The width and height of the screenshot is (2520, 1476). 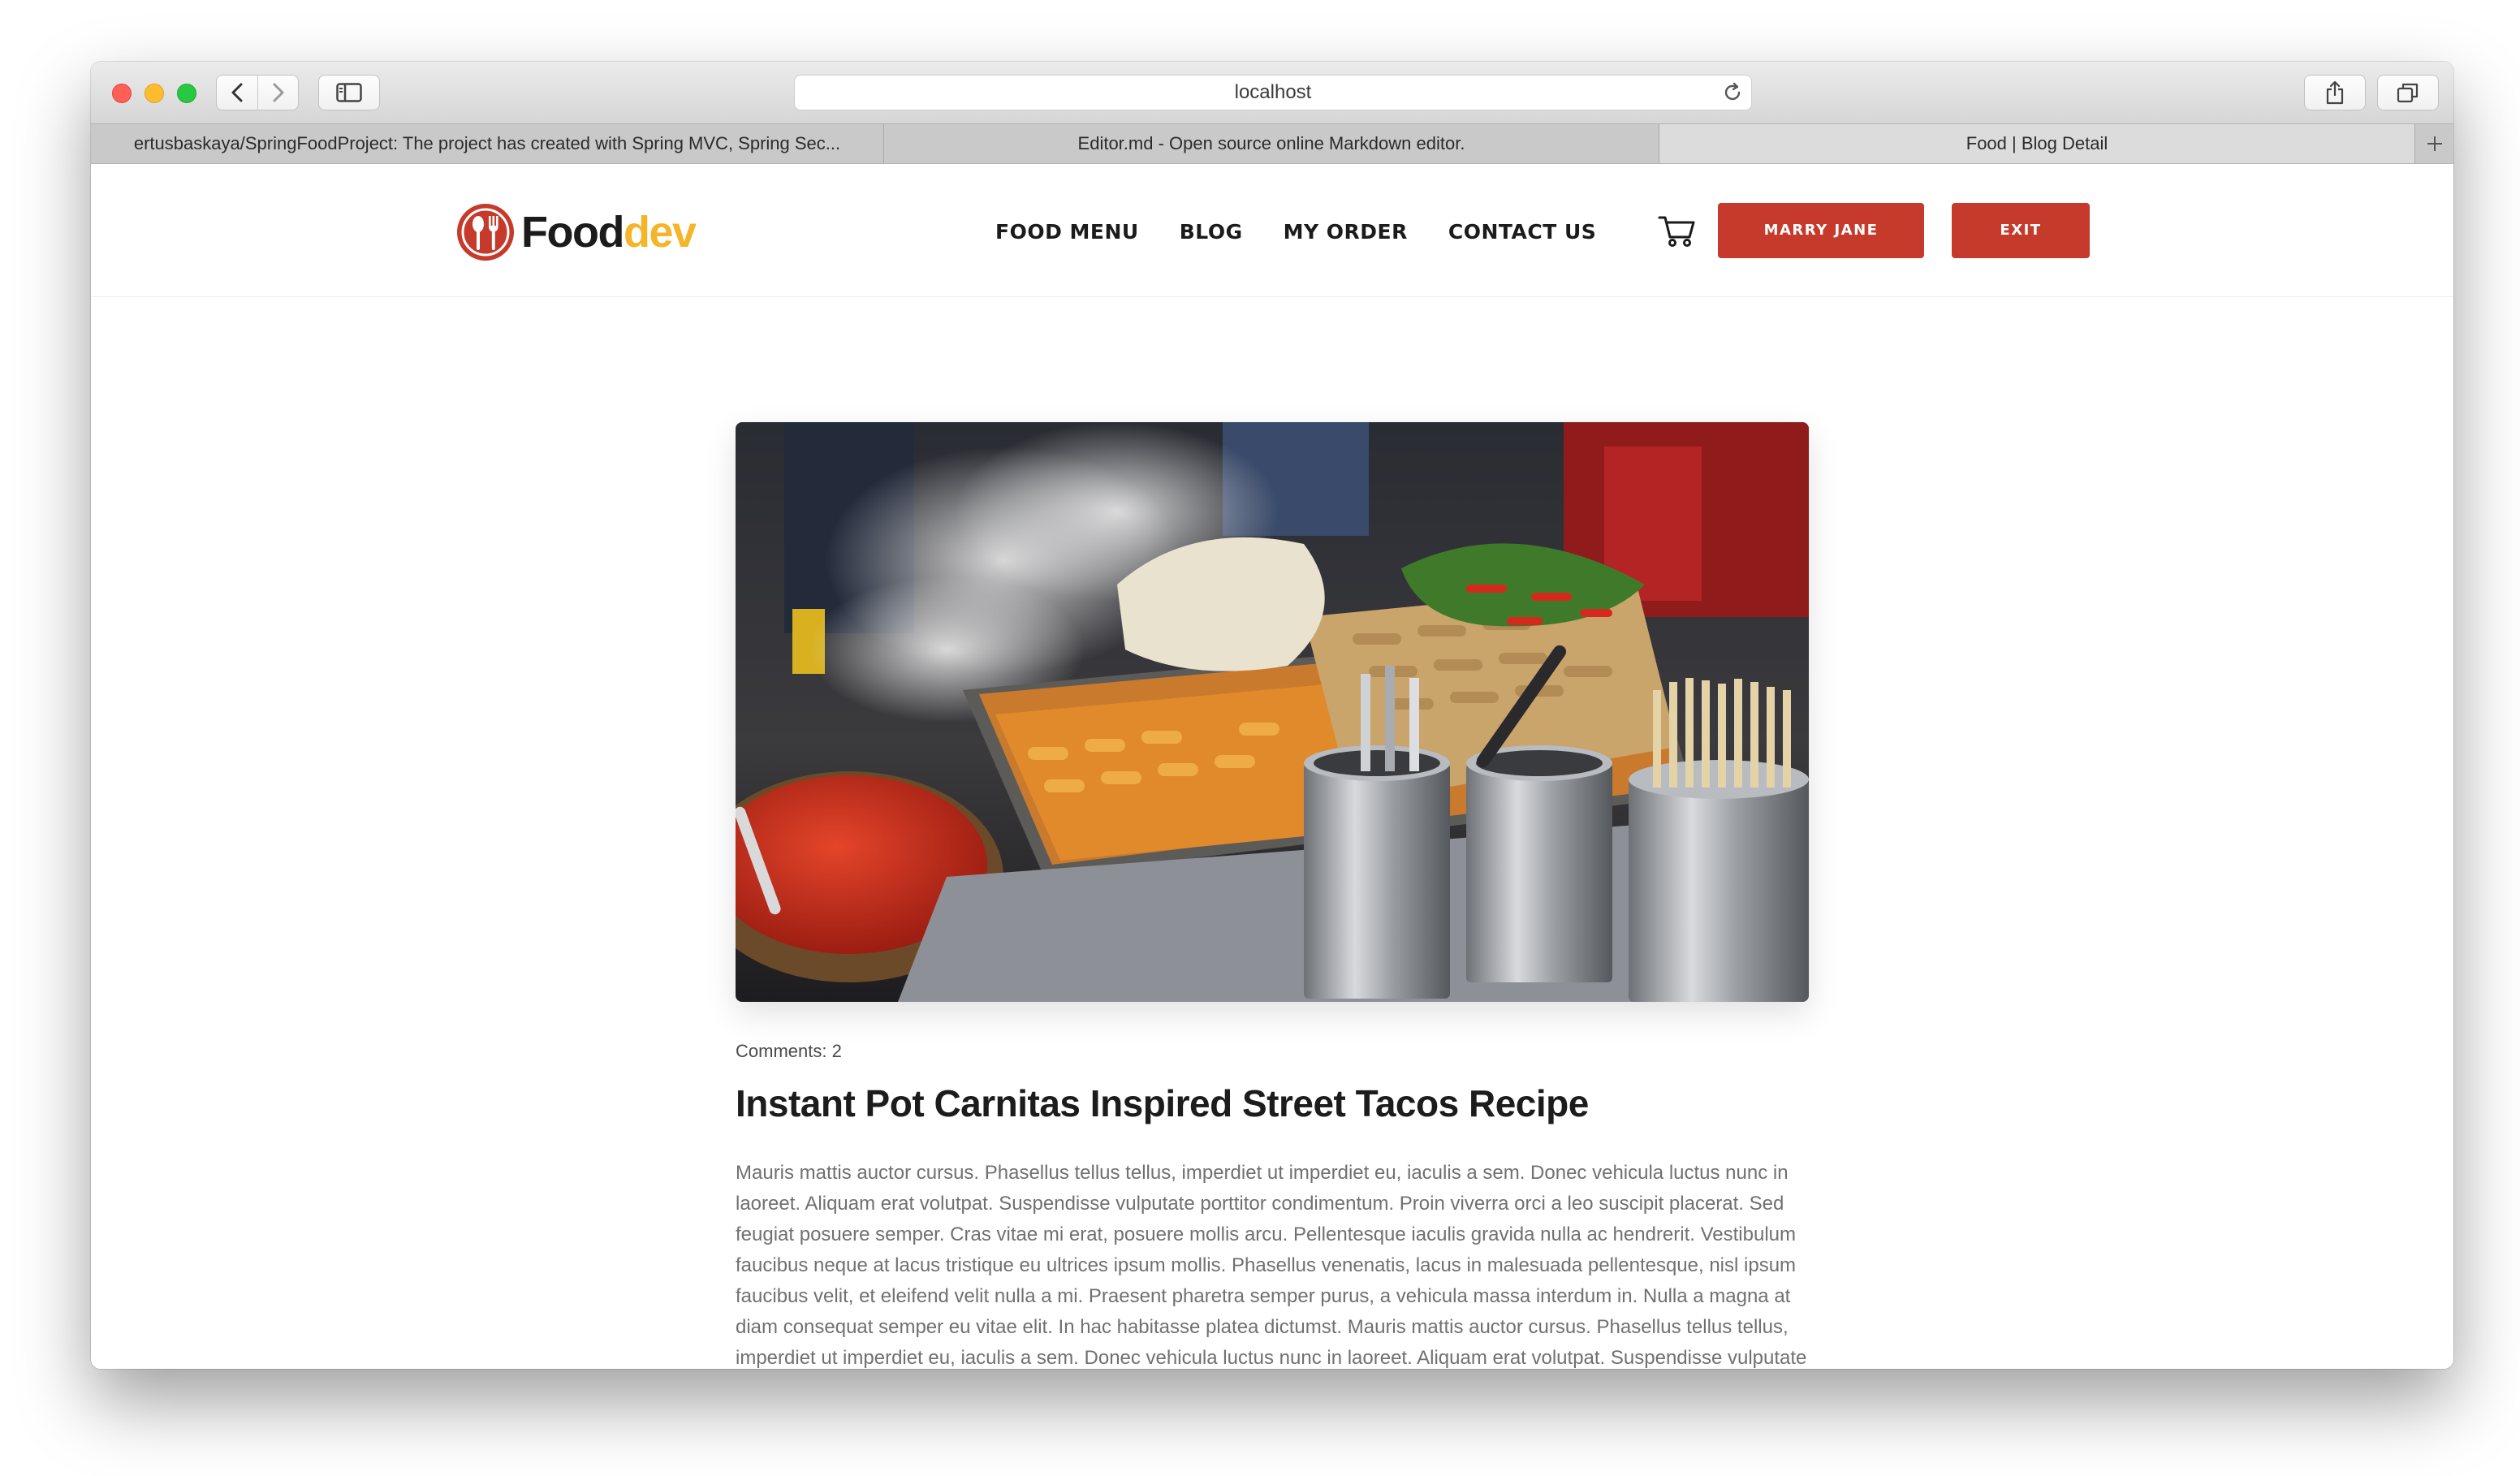 What do you see at coordinates (1522, 233) in the screenshot?
I see `nav-contact-us: CONTACT US` at bounding box center [1522, 233].